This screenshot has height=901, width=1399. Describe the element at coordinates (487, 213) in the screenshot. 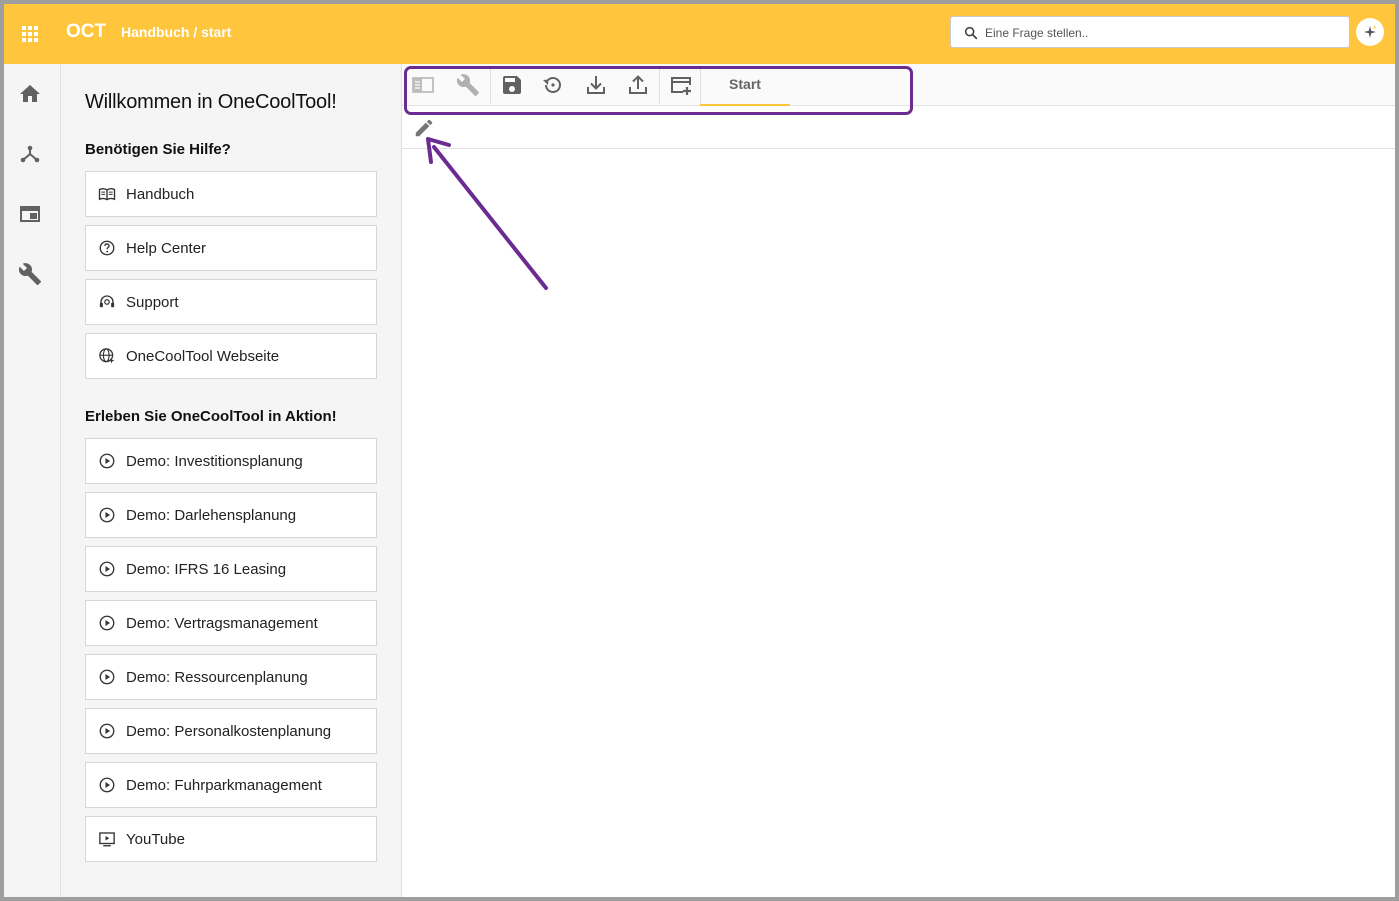

I see `annotation-arrow` at that location.